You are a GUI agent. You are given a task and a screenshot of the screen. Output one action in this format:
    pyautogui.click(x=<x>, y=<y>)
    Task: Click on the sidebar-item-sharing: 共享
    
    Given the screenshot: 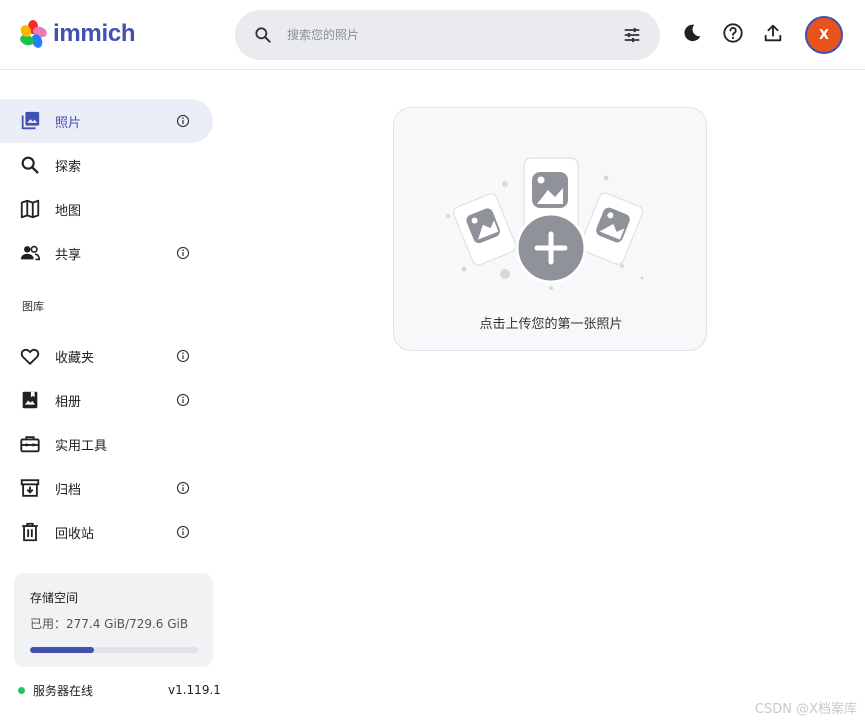 What is the action you would take?
    pyautogui.click(x=106, y=253)
    